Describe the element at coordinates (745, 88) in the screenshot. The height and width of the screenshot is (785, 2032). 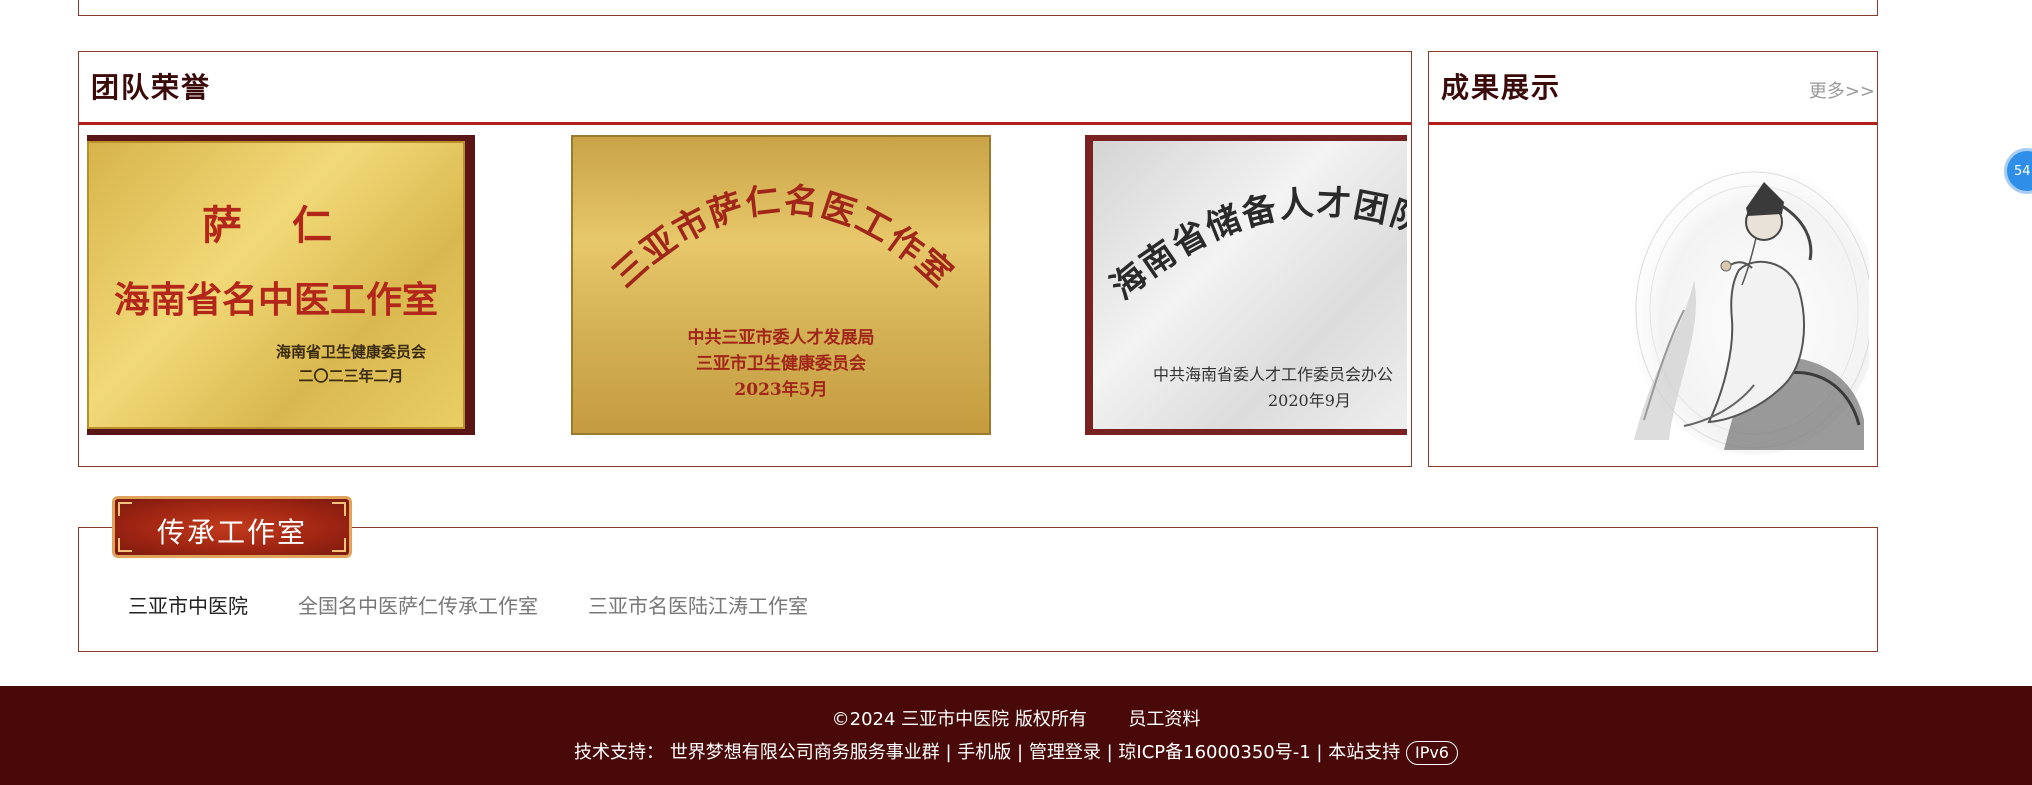
I see `team-honors-header: 团队荣誉` at that location.